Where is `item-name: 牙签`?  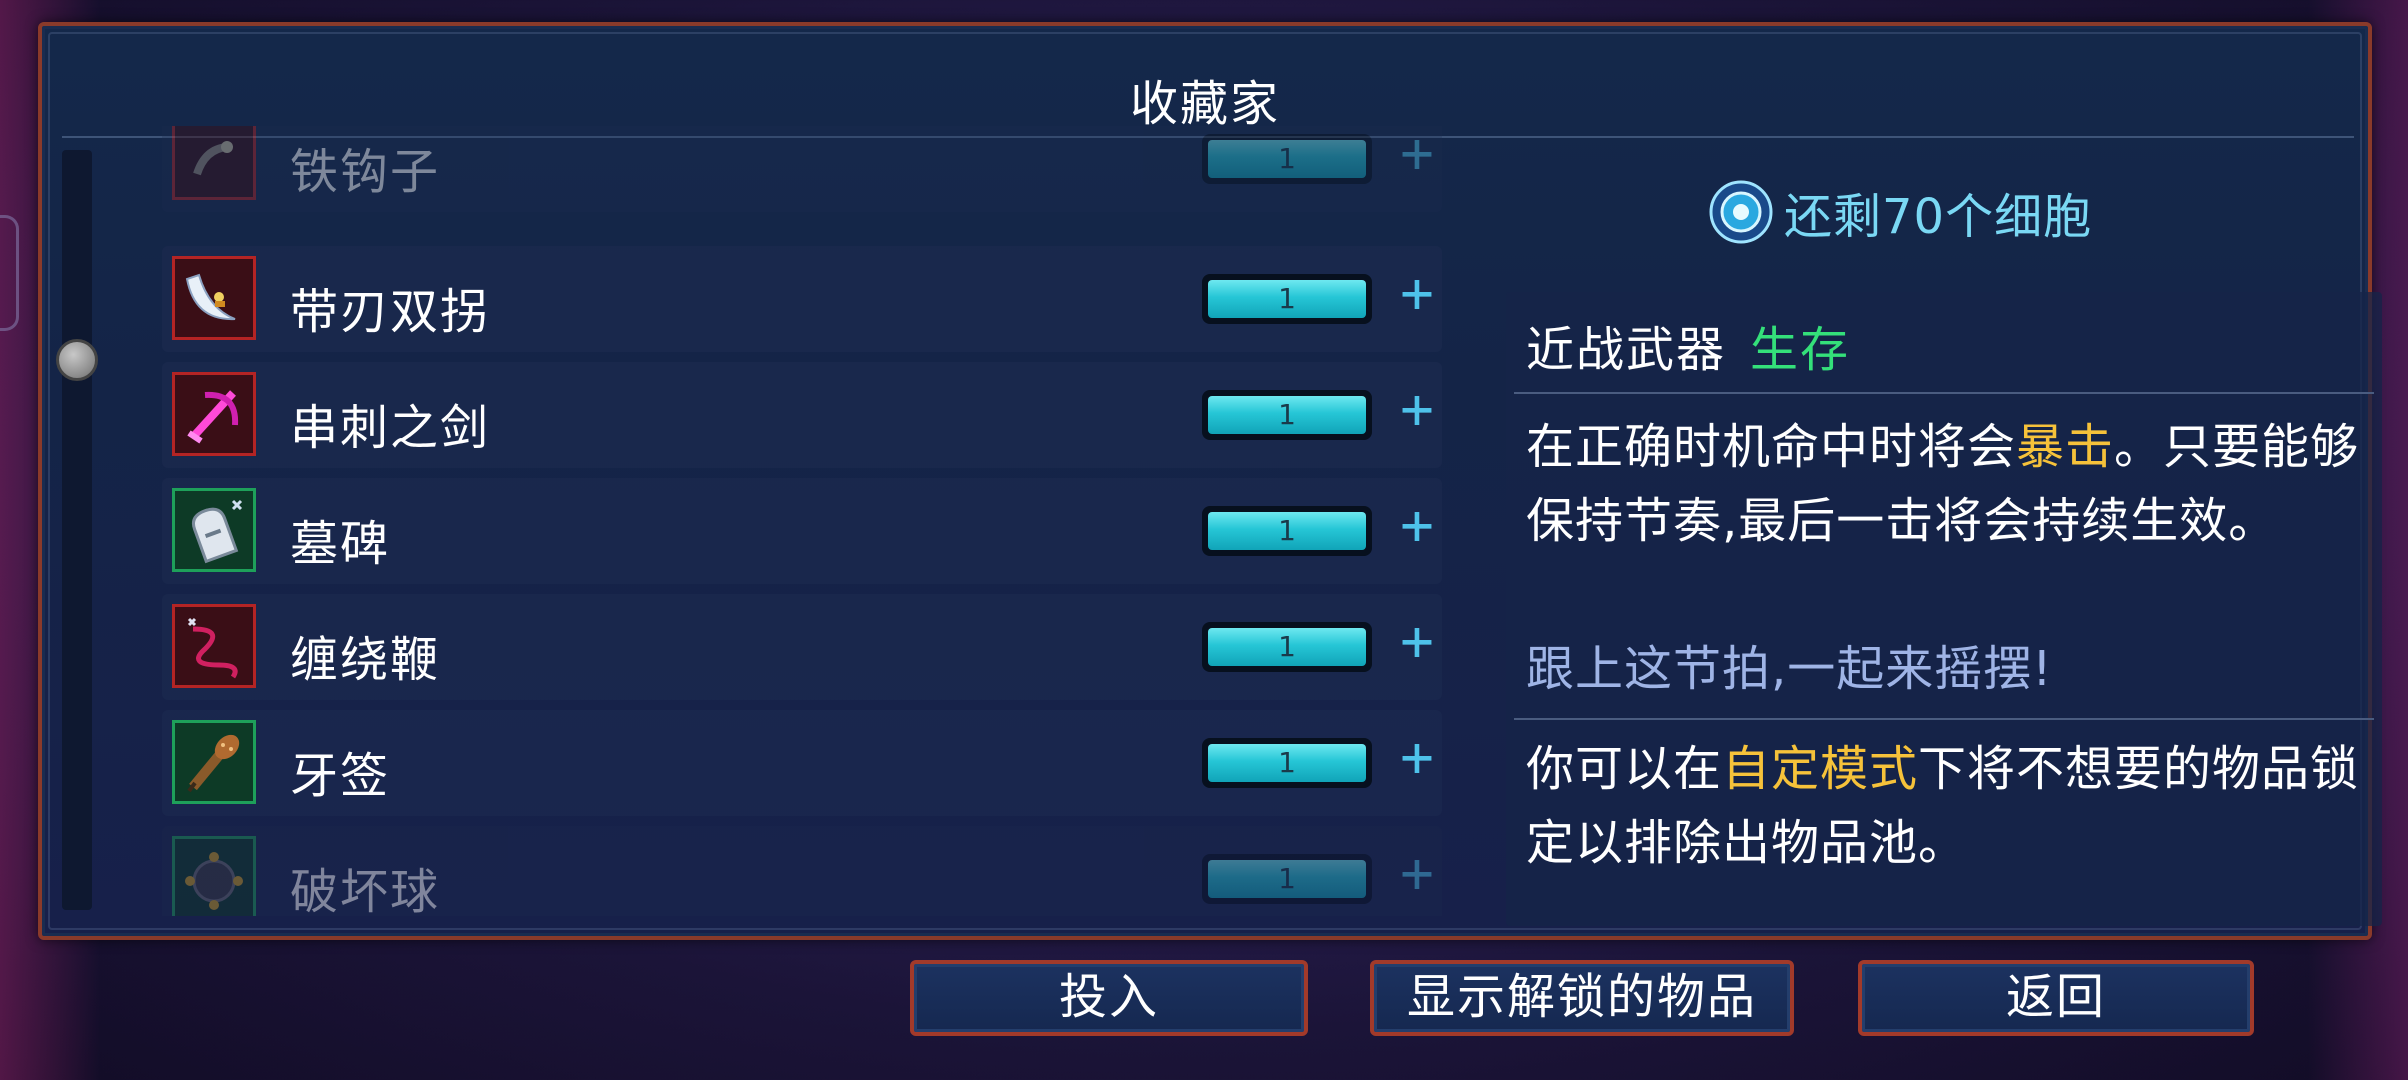
item-name: 牙签 is located at coordinates (340, 776).